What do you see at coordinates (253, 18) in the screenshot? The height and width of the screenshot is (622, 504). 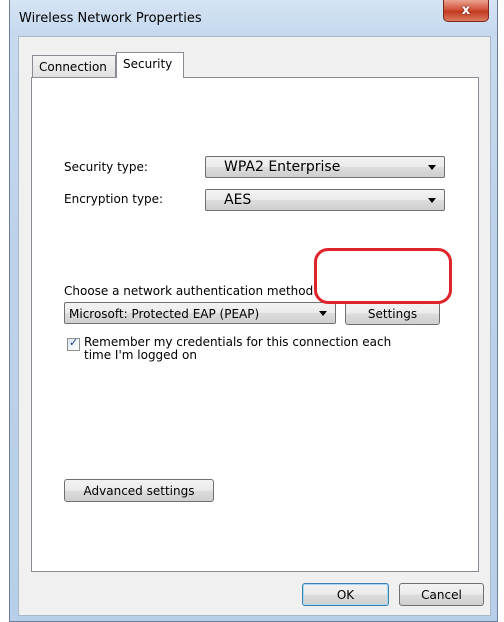 I see `title-bar: Wireless Network Properties x` at bounding box center [253, 18].